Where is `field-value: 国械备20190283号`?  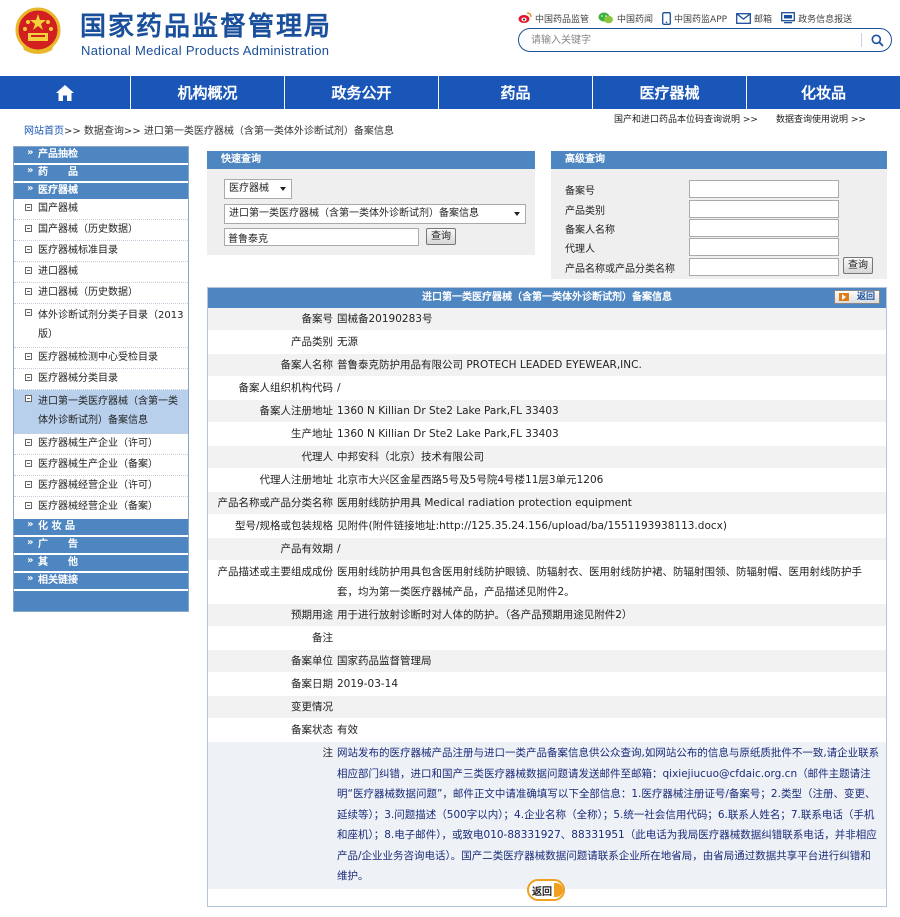
field-value: 国械备20190283号 is located at coordinates (385, 319).